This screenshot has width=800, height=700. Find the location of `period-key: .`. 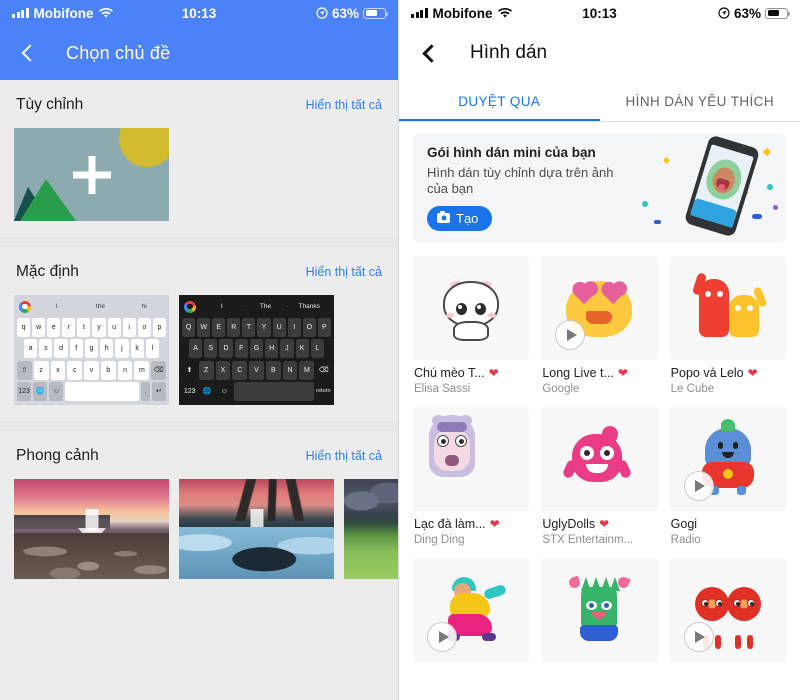

period-key: . is located at coordinates (145, 391).